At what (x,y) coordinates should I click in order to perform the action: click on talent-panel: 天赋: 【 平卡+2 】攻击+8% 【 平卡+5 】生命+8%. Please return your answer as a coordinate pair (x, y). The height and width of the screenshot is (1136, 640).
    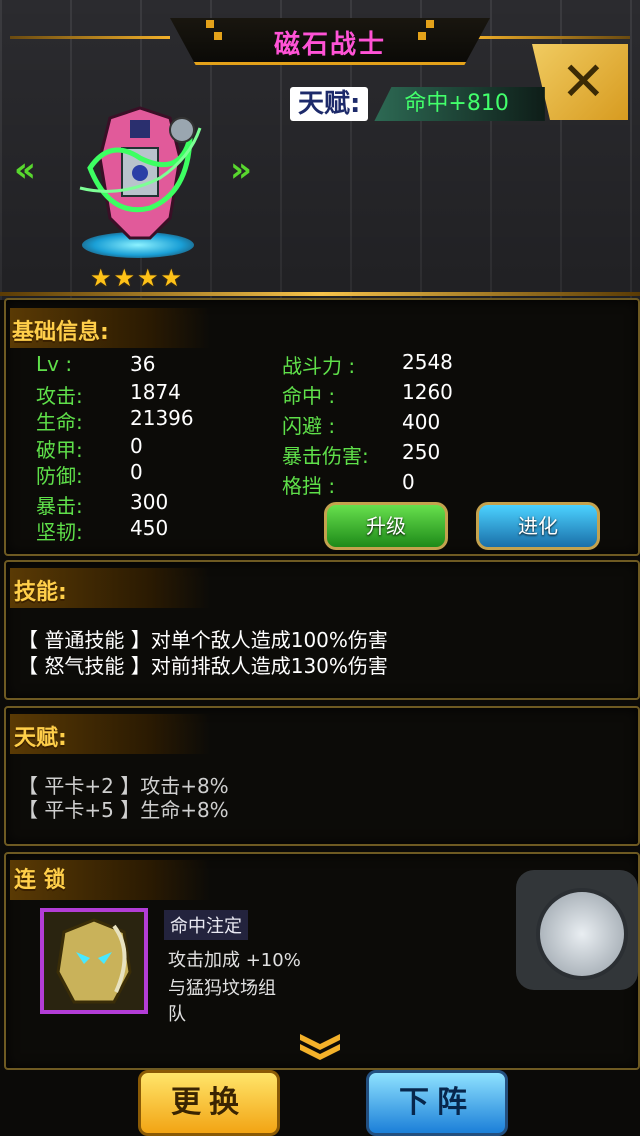
    Looking at the image, I should click on (322, 776).